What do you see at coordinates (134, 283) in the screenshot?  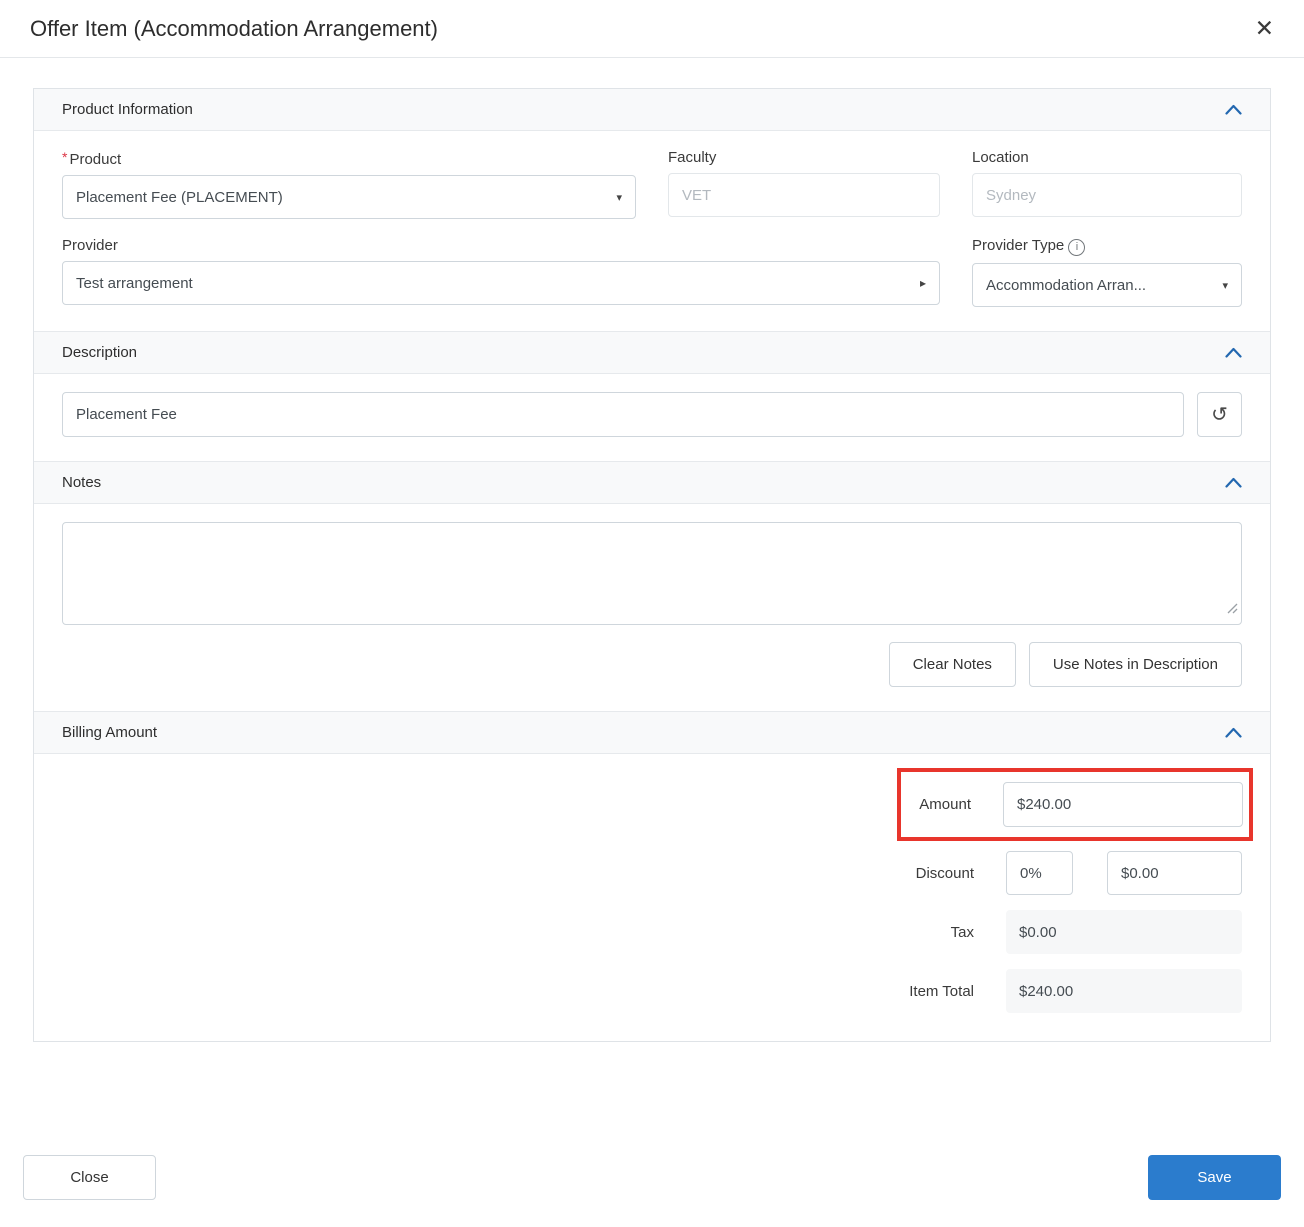 I see `provider-select-value: Test arrangement` at bounding box center [134, 283].